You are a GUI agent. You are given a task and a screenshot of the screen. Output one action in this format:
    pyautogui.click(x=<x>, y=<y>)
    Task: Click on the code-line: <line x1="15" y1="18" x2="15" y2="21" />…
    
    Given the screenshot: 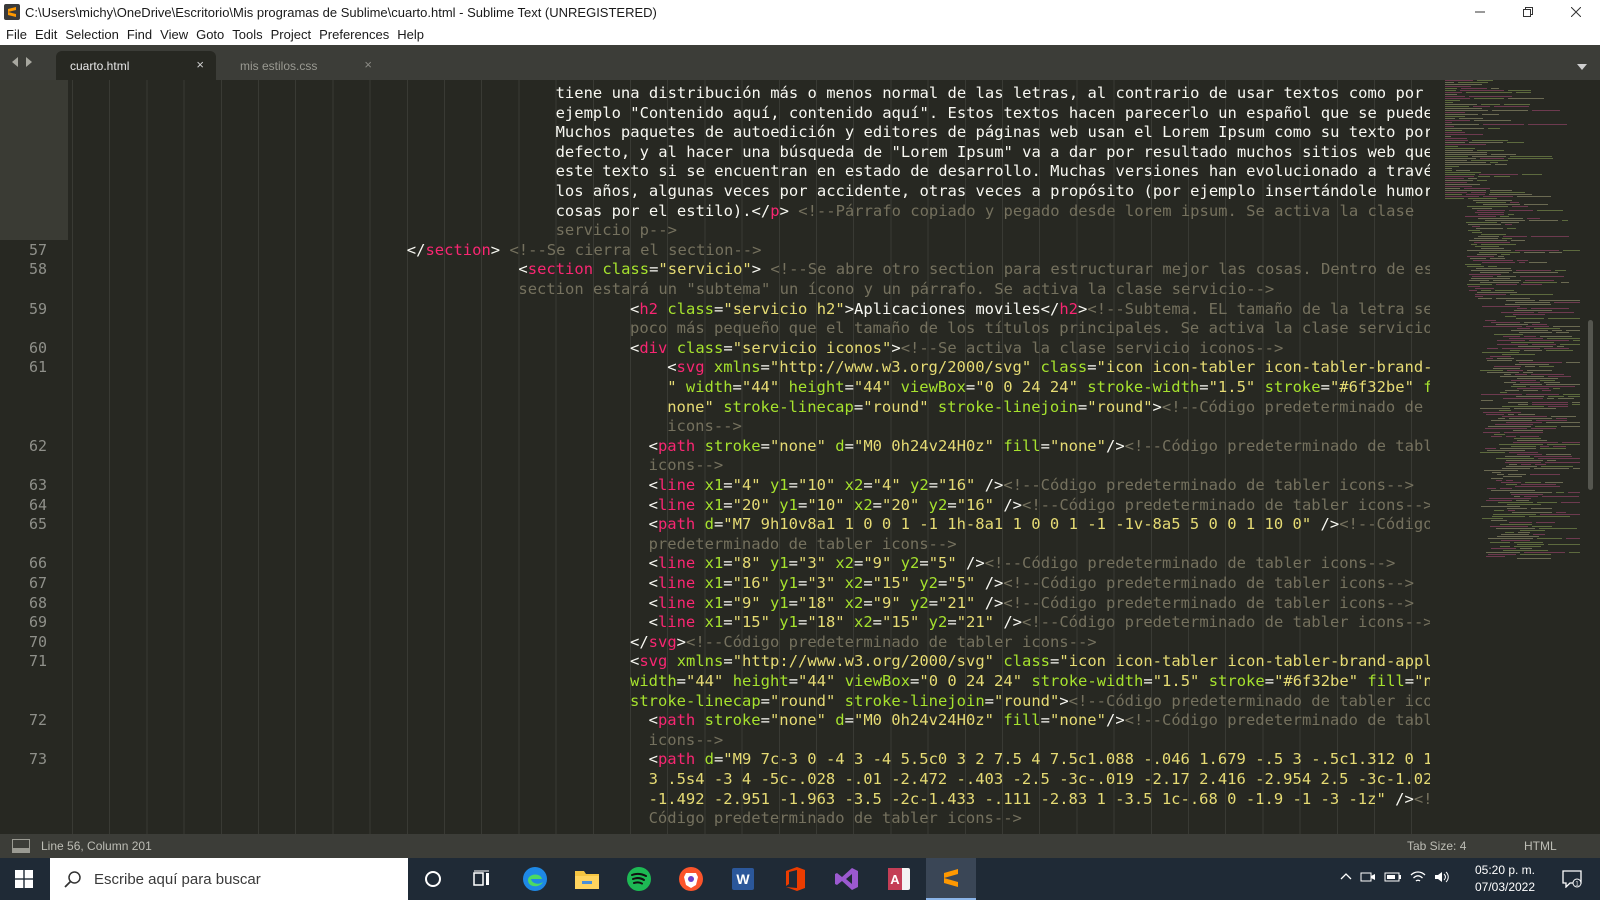 What is the action you would take?
    pyautogui.click(x=1039, y=622)
    